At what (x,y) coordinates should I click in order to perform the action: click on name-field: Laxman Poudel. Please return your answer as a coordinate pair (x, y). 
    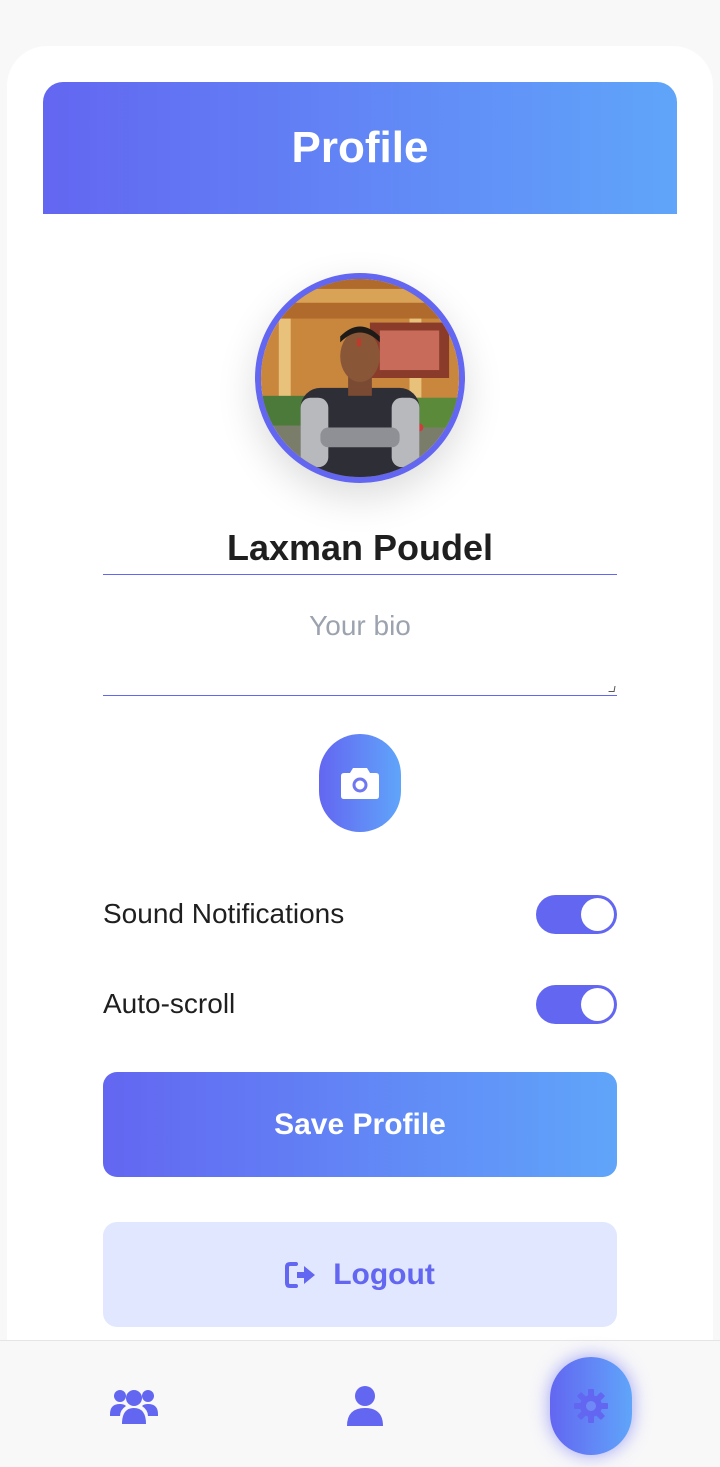
    Looking at the image, I should click on (360, 547).